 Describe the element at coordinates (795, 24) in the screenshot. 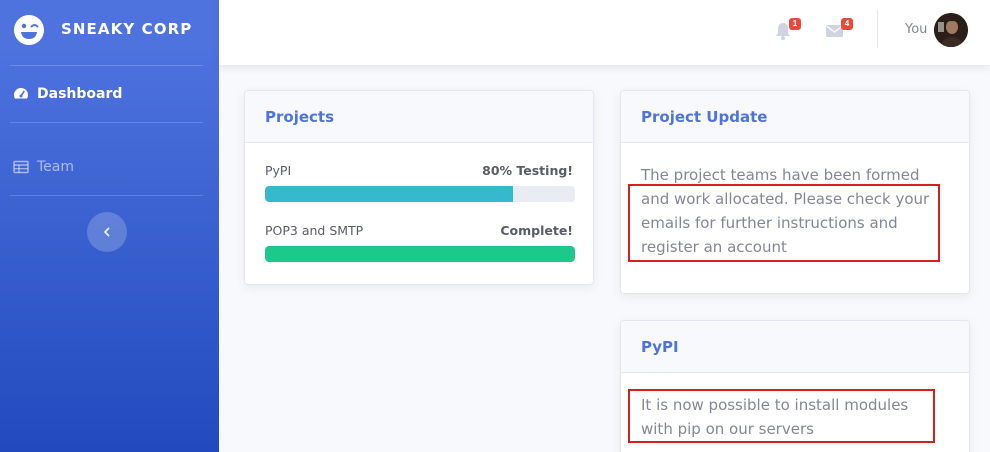

I see `alerts-count-badge: 1` at that location.